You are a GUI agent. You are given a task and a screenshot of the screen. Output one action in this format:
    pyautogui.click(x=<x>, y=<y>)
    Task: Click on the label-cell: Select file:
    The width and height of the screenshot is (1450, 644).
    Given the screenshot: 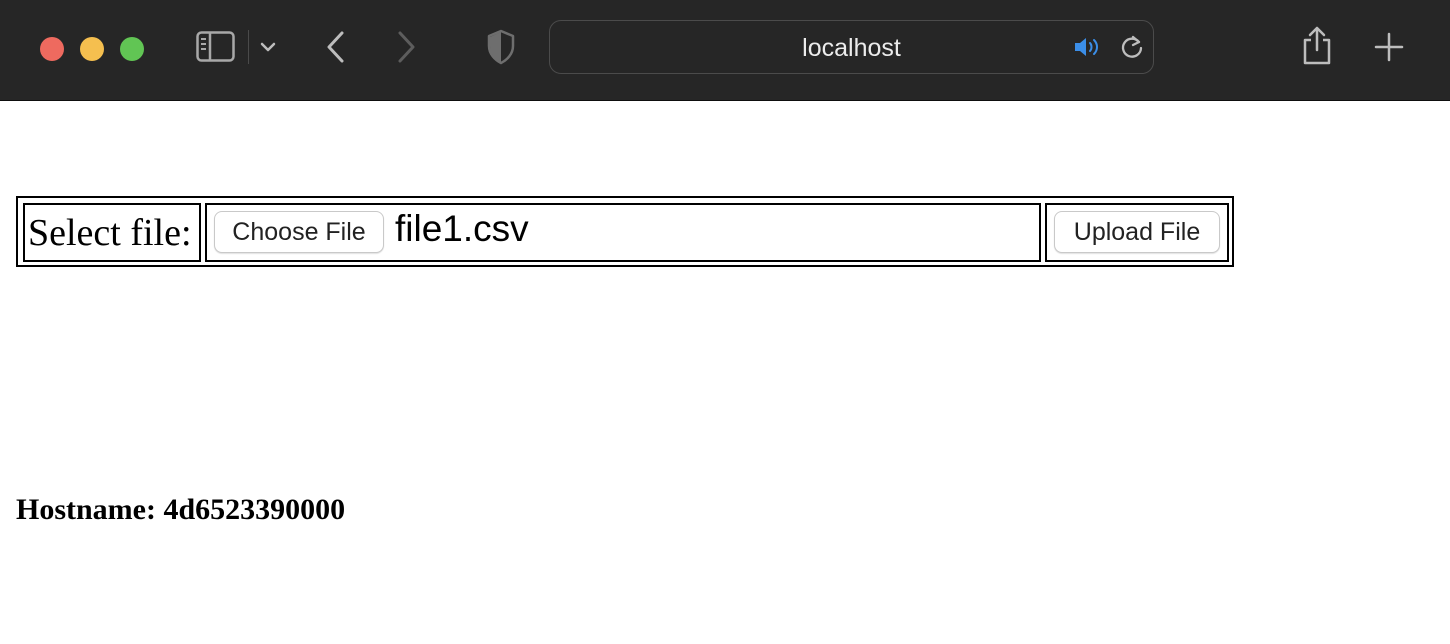 What is the action you would take?
    pyautogui.click(x=112, y=232)
    